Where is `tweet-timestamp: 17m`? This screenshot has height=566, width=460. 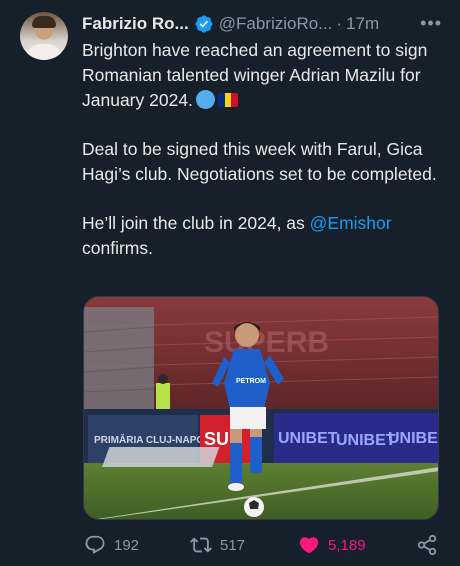
tweet-timestamp: 17m is located at coordinates (362, 24).